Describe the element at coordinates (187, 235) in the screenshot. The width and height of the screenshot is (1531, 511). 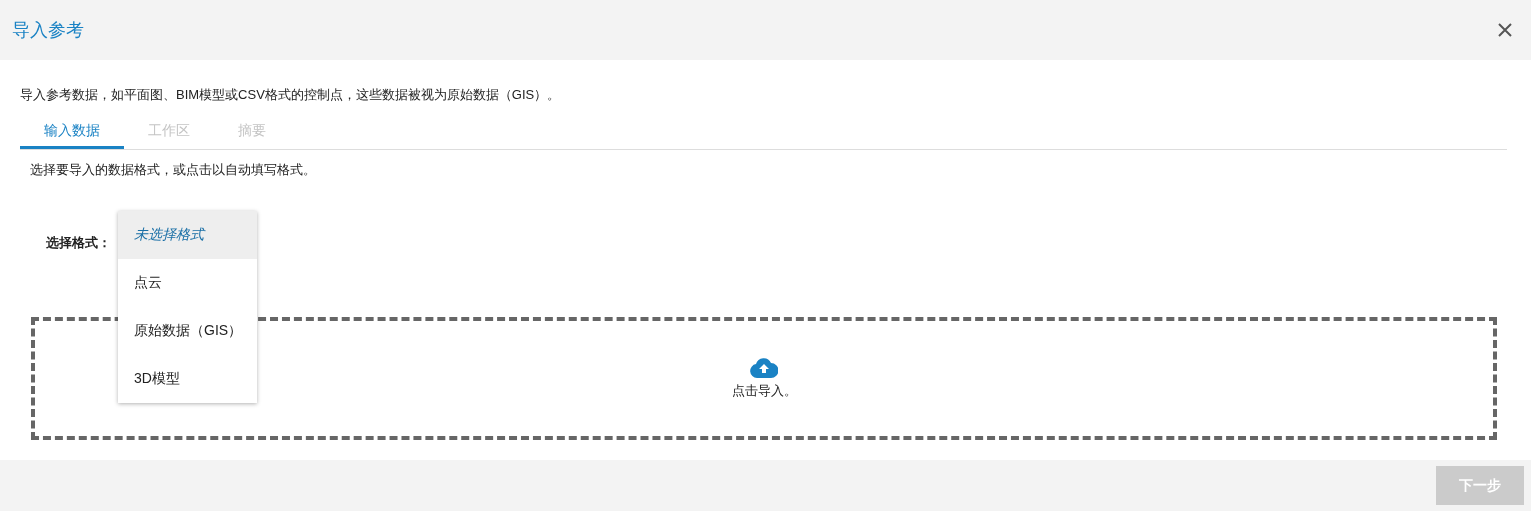
I see `dropdown-option: 未选择格式` at that location.